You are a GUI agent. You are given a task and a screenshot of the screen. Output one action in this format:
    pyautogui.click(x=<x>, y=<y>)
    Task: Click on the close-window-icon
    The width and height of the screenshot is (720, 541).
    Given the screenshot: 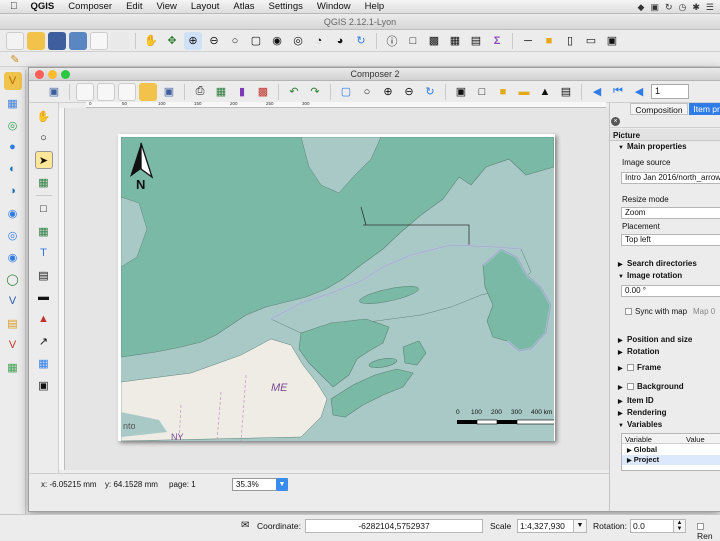 What is the action you would take?
    pyautogui.click(x=39, y=74)
    